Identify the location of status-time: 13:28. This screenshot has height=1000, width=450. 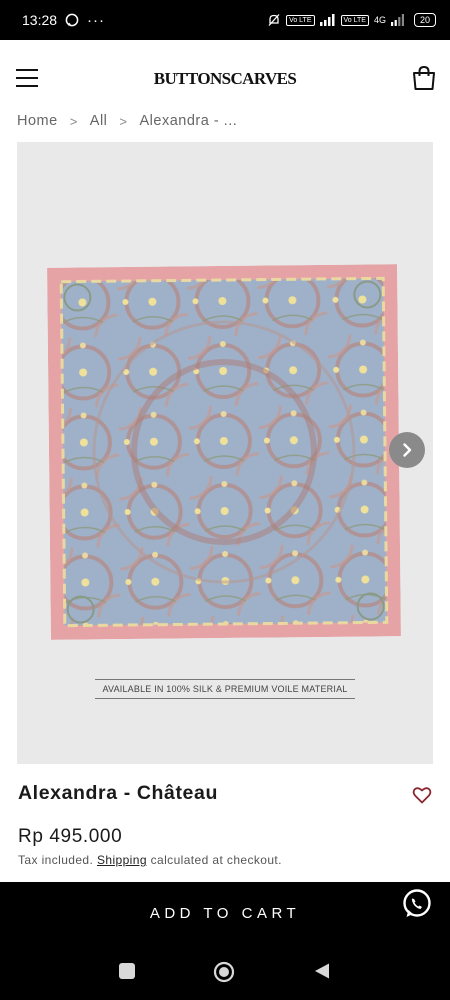
(40, 20).